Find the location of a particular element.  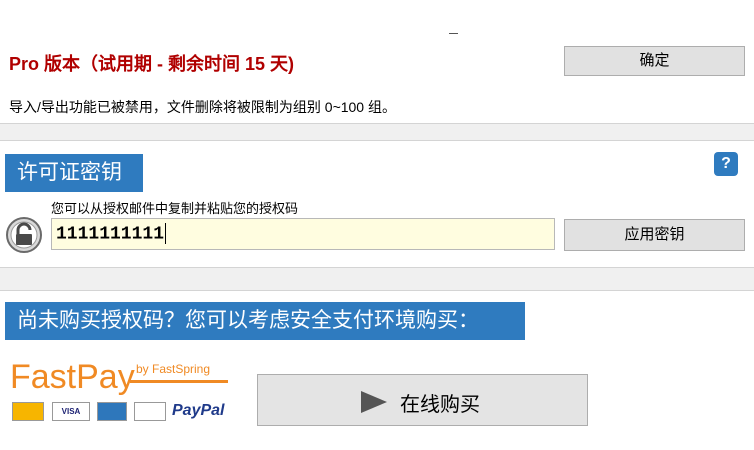

divider-mark is located at coordinates (453, 33).